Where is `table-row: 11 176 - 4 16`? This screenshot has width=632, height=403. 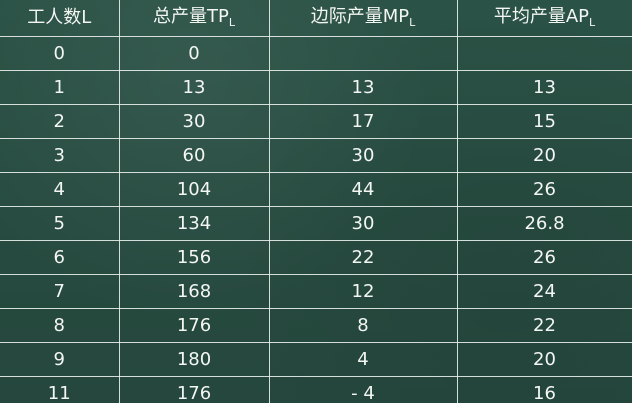
table-row: 11 176 - 4 16 is located at coordinates (316, 389).